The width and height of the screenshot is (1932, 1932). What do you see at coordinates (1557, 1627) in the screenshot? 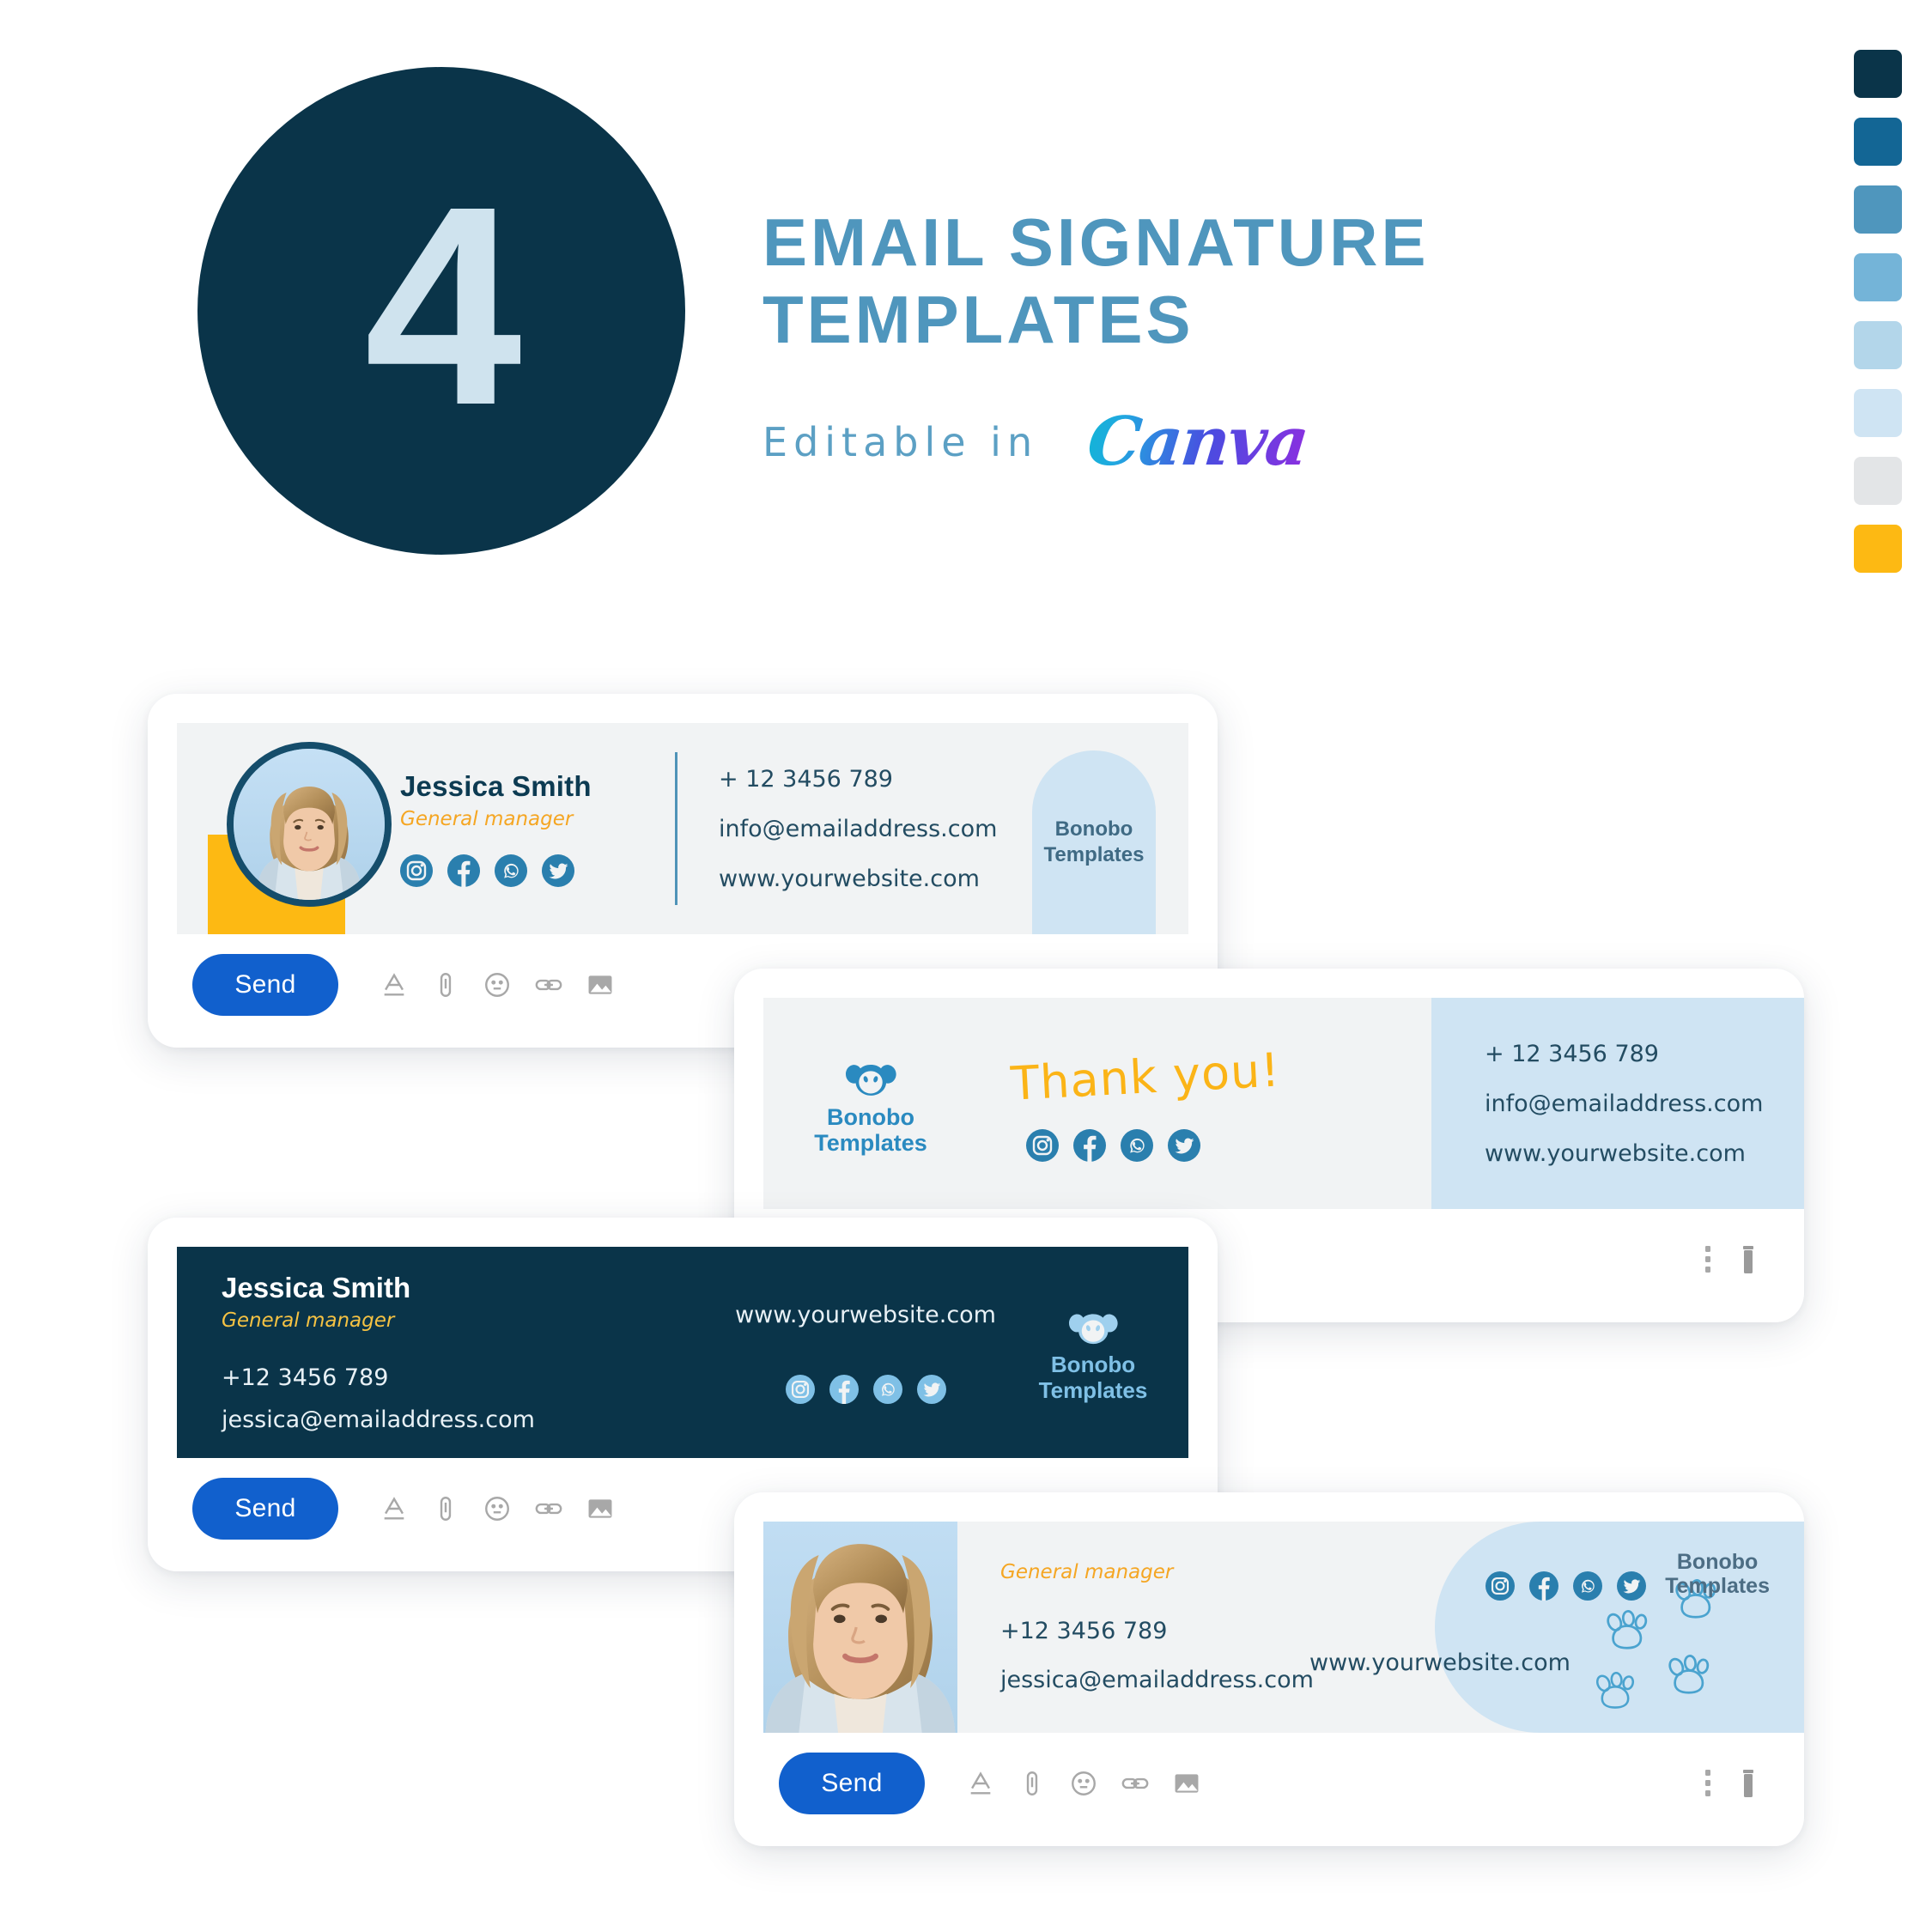
I see `brand-block-4: Bonobo Templates www.yourwebsite.com` at bounding box center [1557, 1627].